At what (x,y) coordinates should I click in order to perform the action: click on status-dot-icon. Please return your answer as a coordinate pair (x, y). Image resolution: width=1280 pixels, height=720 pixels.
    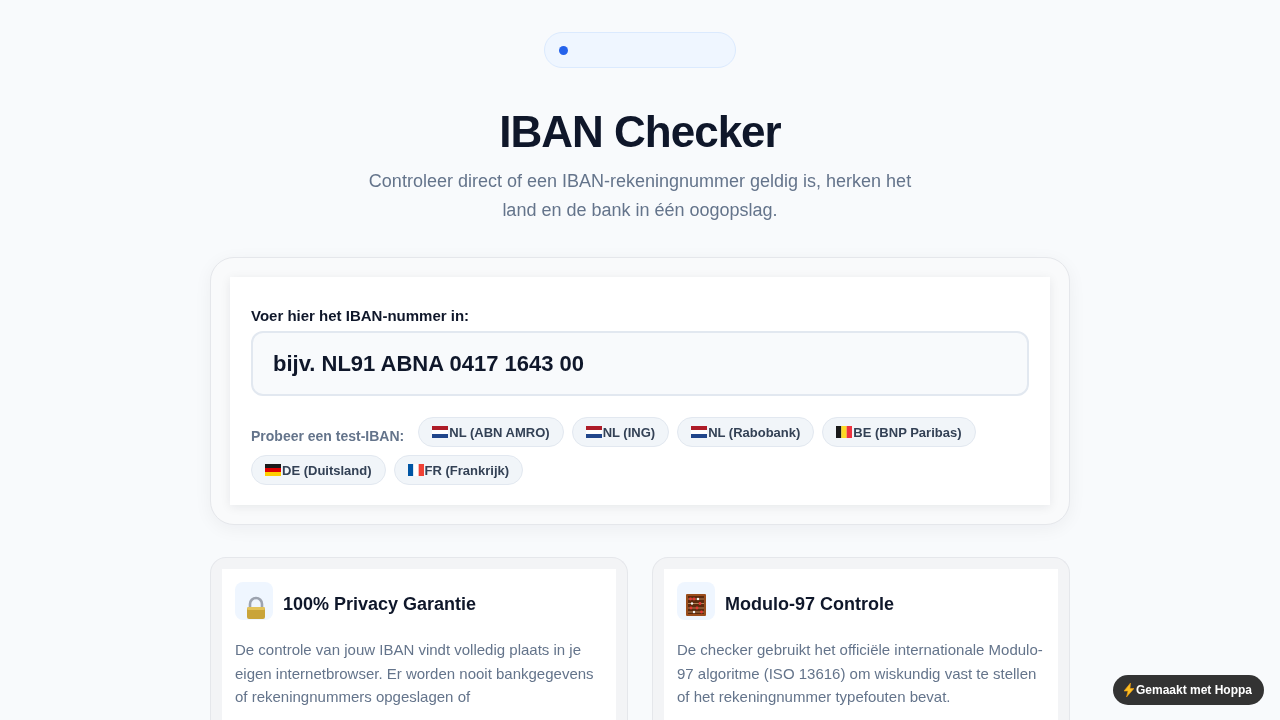
    Looking at the image, I should click on (563, 50).